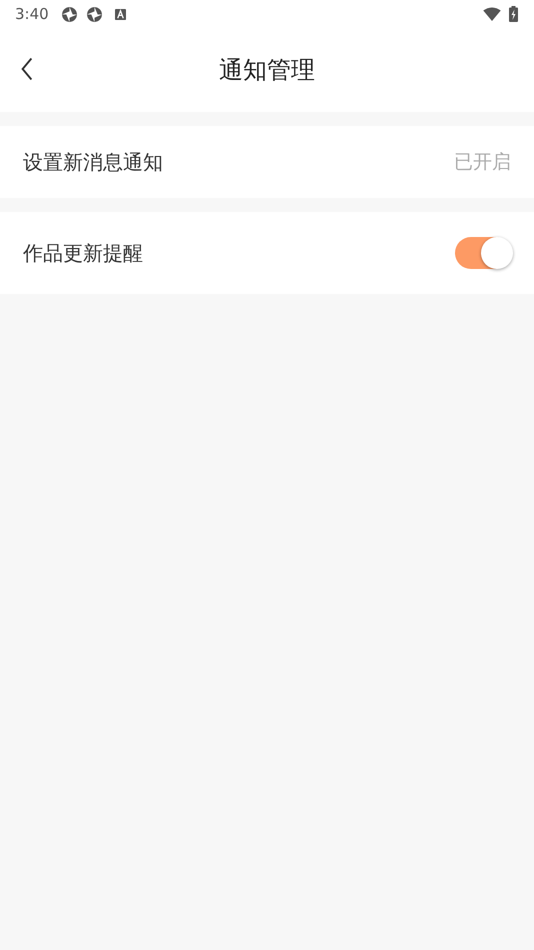 Image resolution: width=534 pixels, height=950 pixels. Describe the element at coordinates (492, 14) in the screenshot. I see `wifi-icon` at that location.